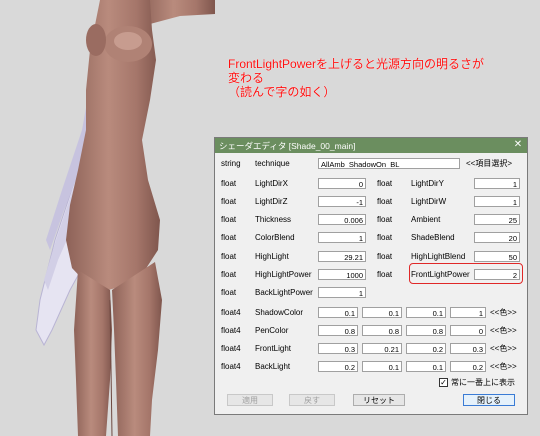  Describe the element at coordinates (426, 312) in the screenshot. I see `param-field-shadowcolor-b: 0.1` at that location.